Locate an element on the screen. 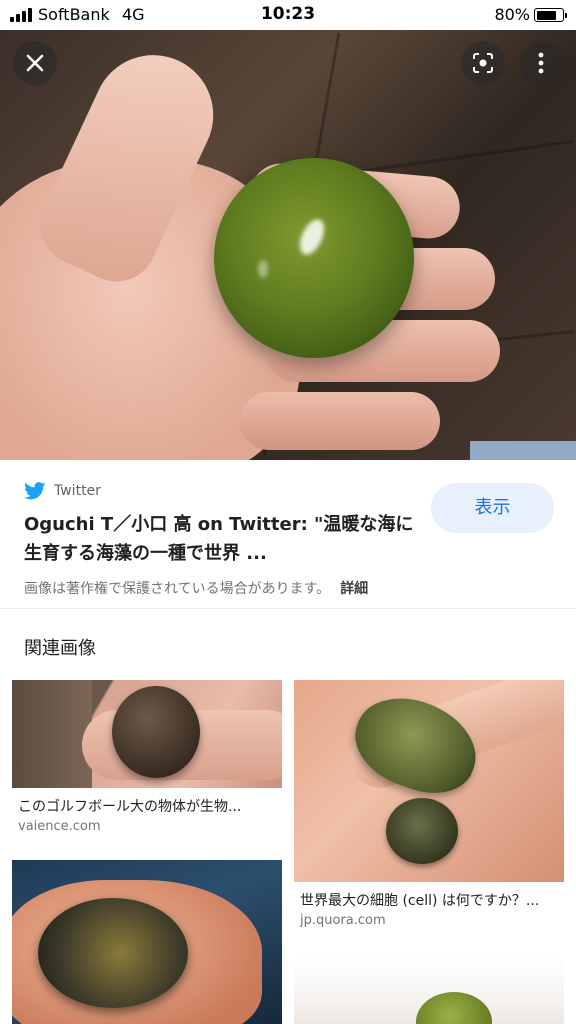 The width and height of the screenshot is (576, 1024). image-watermark is located at coordinates (523, 450).